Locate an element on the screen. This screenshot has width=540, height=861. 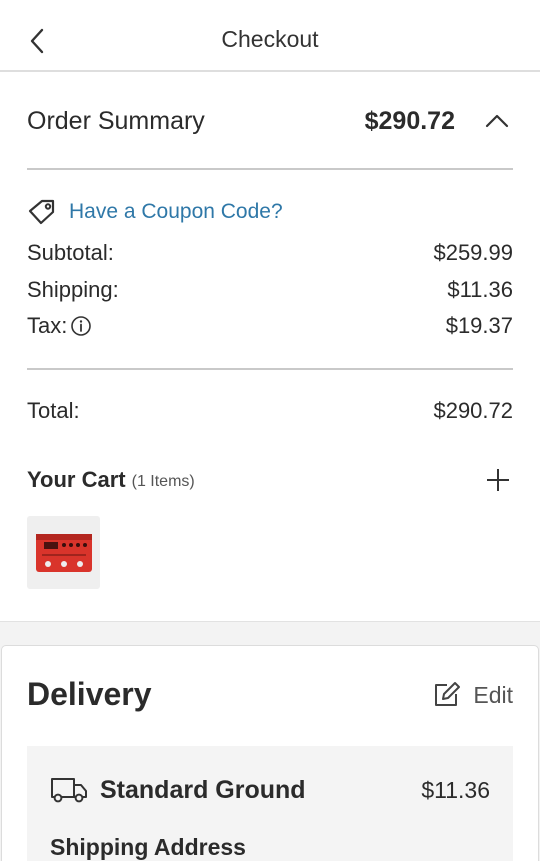
plus-icon is located at coordinates (498, 480).